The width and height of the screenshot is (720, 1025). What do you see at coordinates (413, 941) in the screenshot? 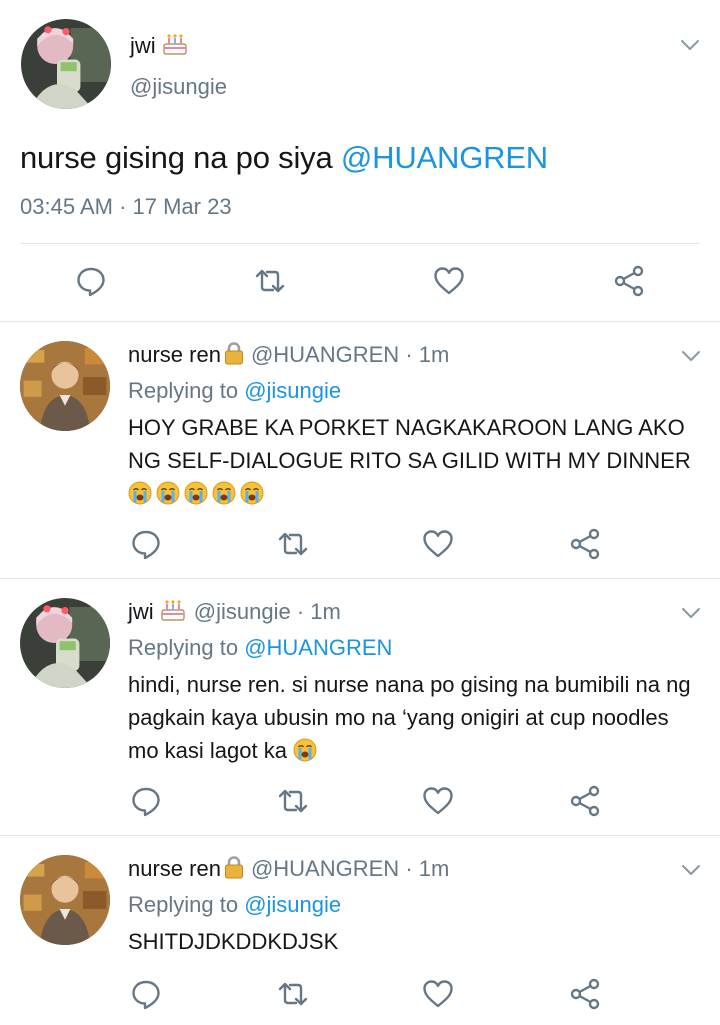
I see `tweet-text: SHITDJDKDDKDJSK` at bounding box center [413, 941].